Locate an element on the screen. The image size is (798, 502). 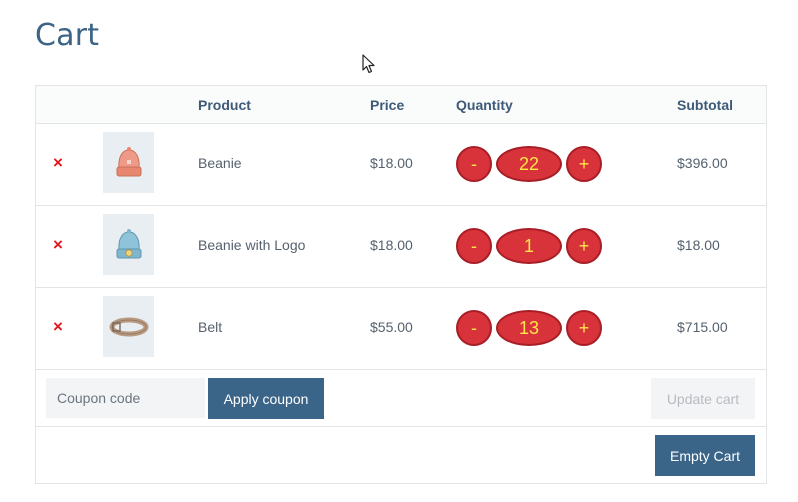
table-row: × Beanie $18.00 - 22 + $396.00 is located at coordinates (401, 165).